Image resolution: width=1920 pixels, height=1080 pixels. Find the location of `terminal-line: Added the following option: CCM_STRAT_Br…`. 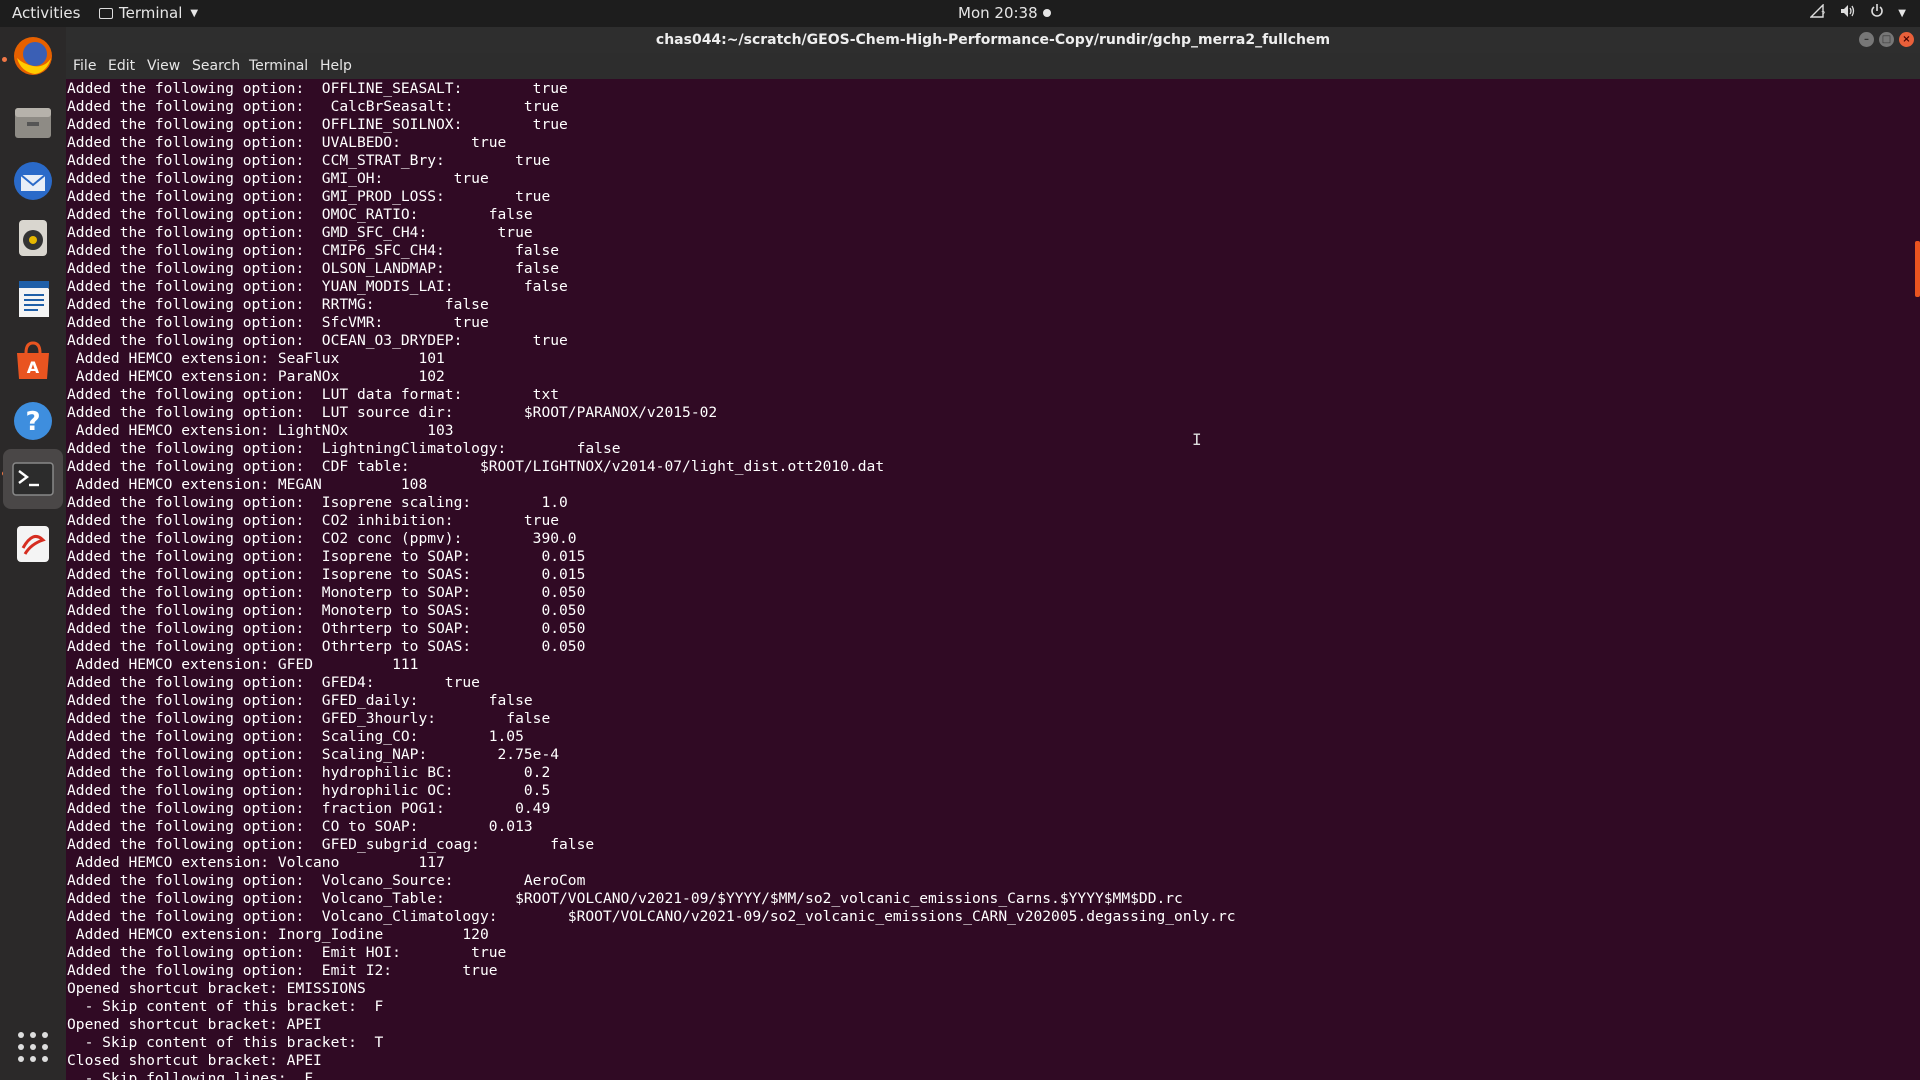

terminal-line: Added the following option: CCM_STRAT_Br… is located at coordinates (309, 160).